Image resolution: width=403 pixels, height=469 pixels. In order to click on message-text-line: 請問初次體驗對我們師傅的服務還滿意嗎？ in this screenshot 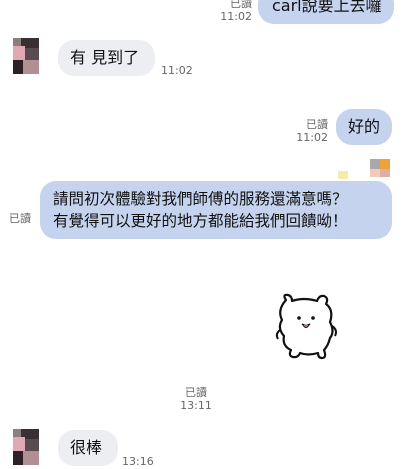, I will do `click(200, 199)`.